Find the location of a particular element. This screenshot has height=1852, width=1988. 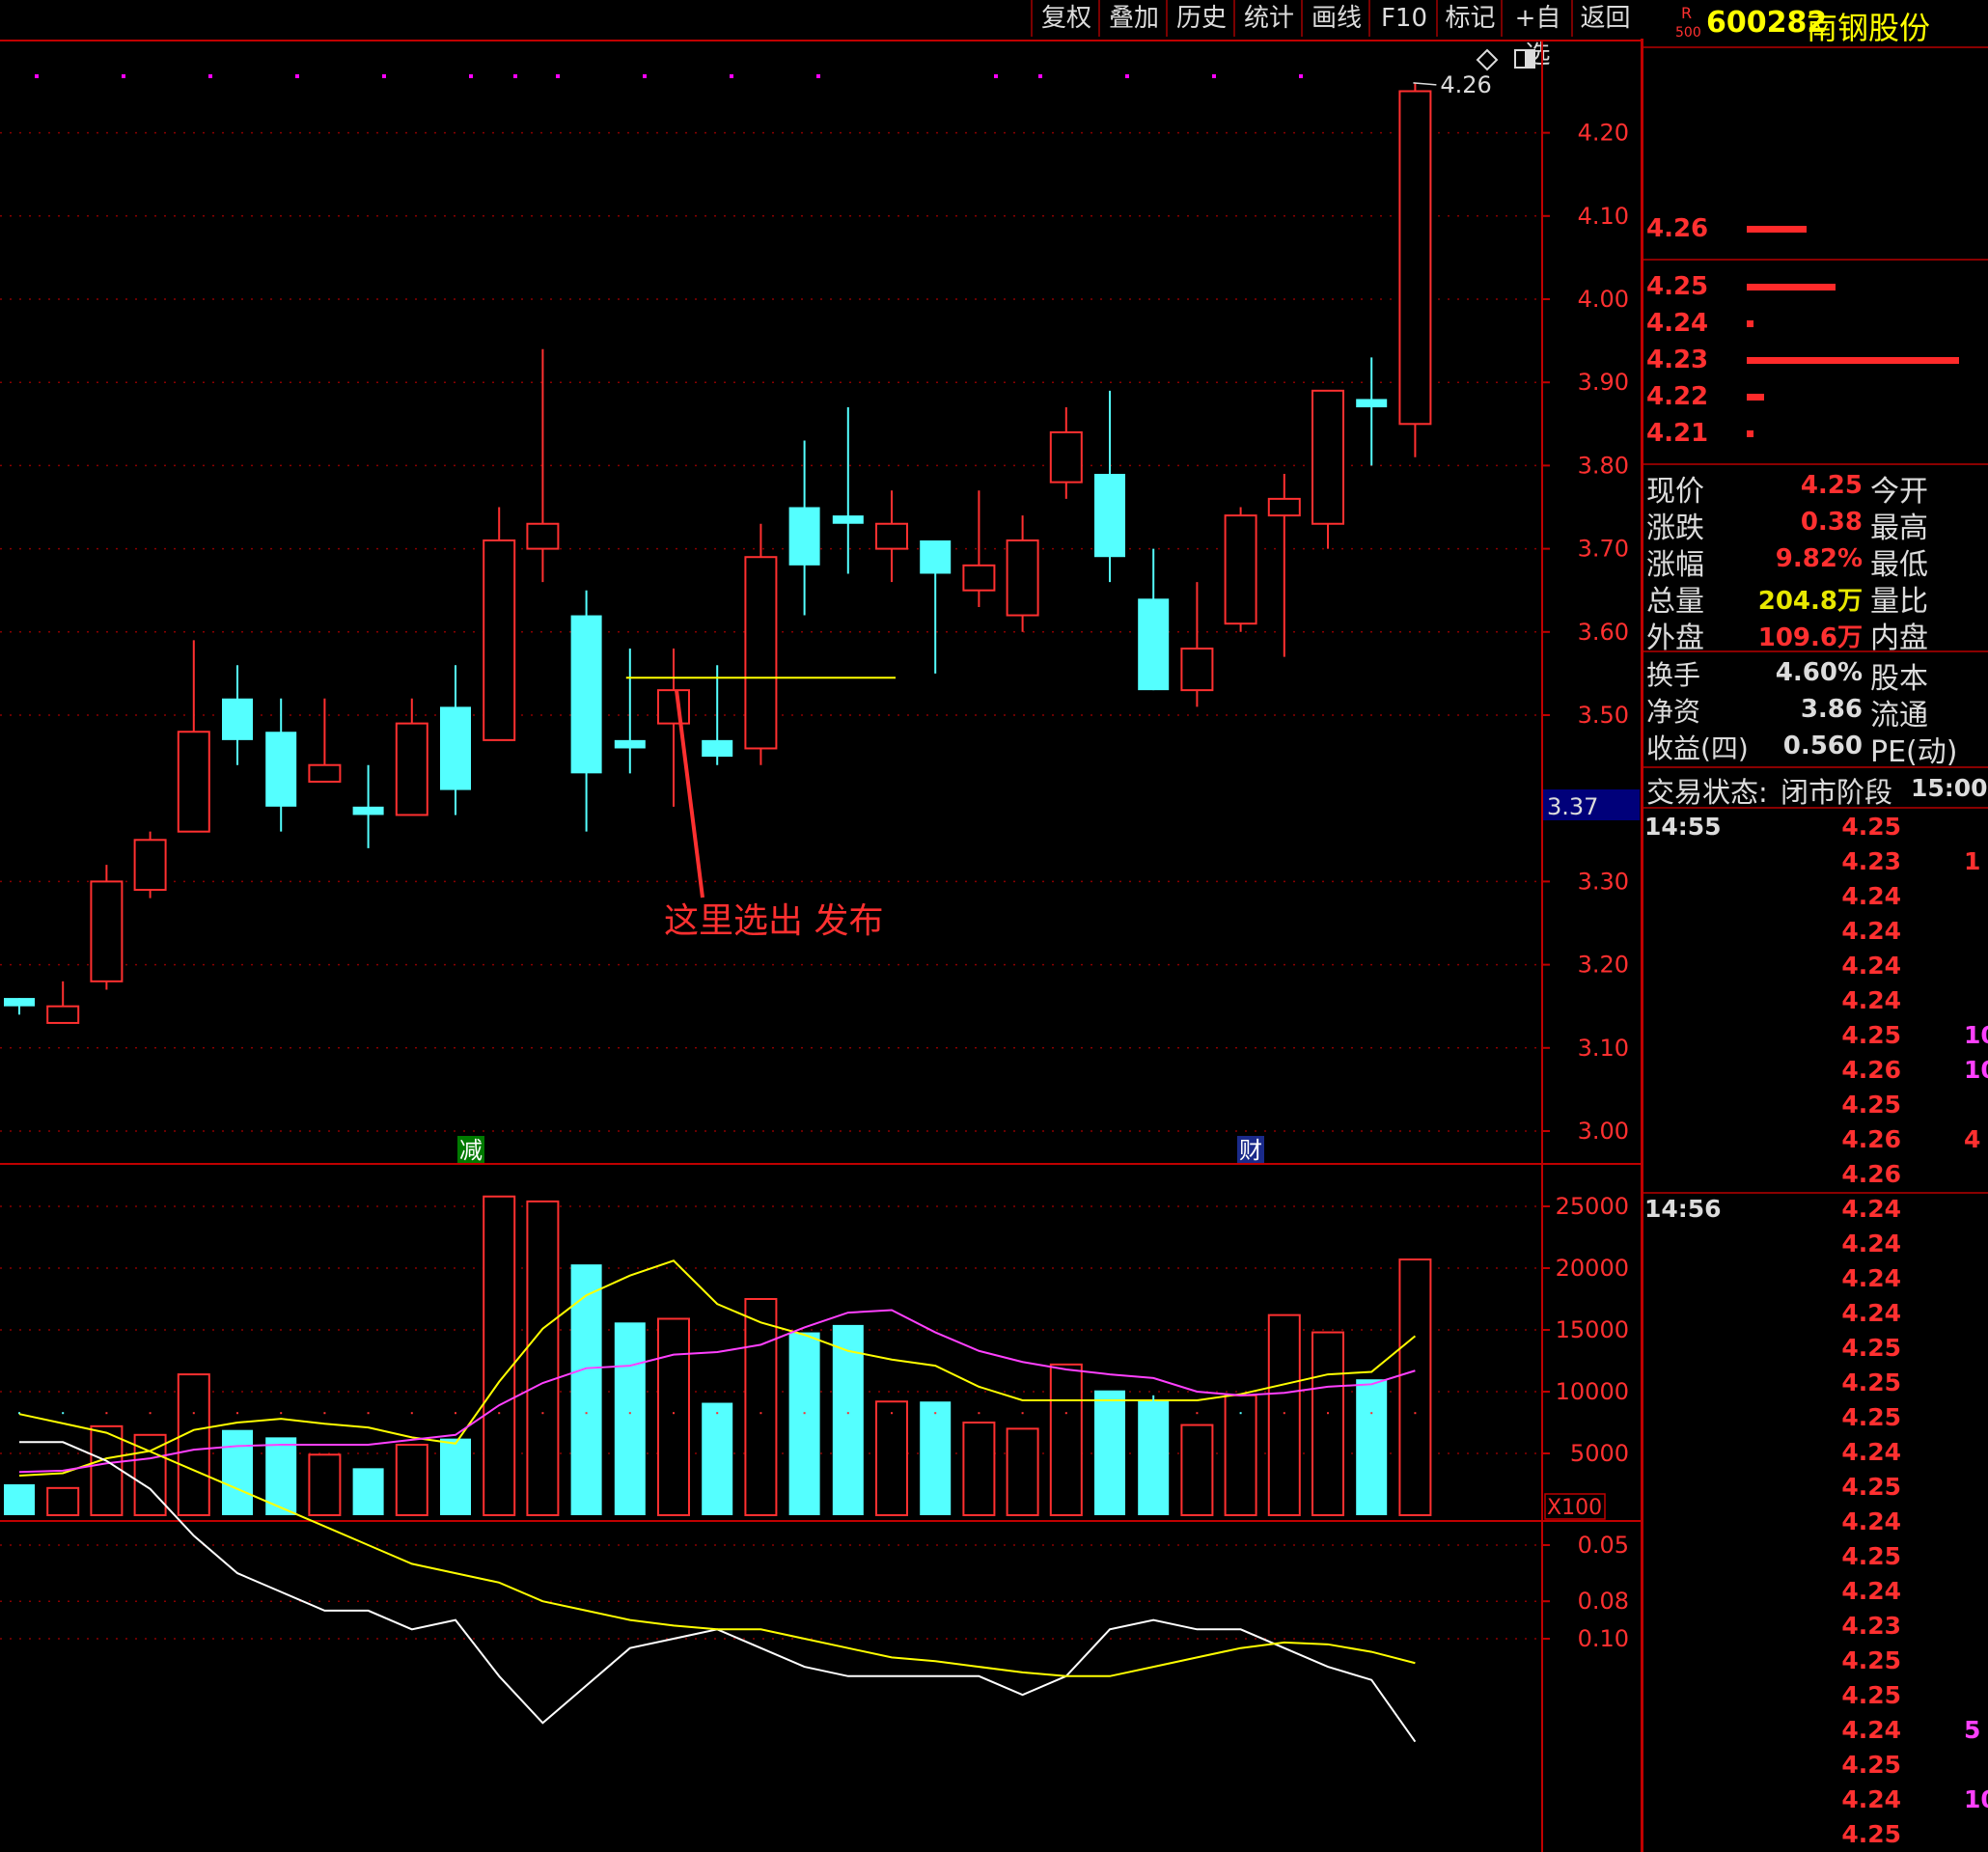

tick-volume: 4 is located at coordinates (1972, 1139).